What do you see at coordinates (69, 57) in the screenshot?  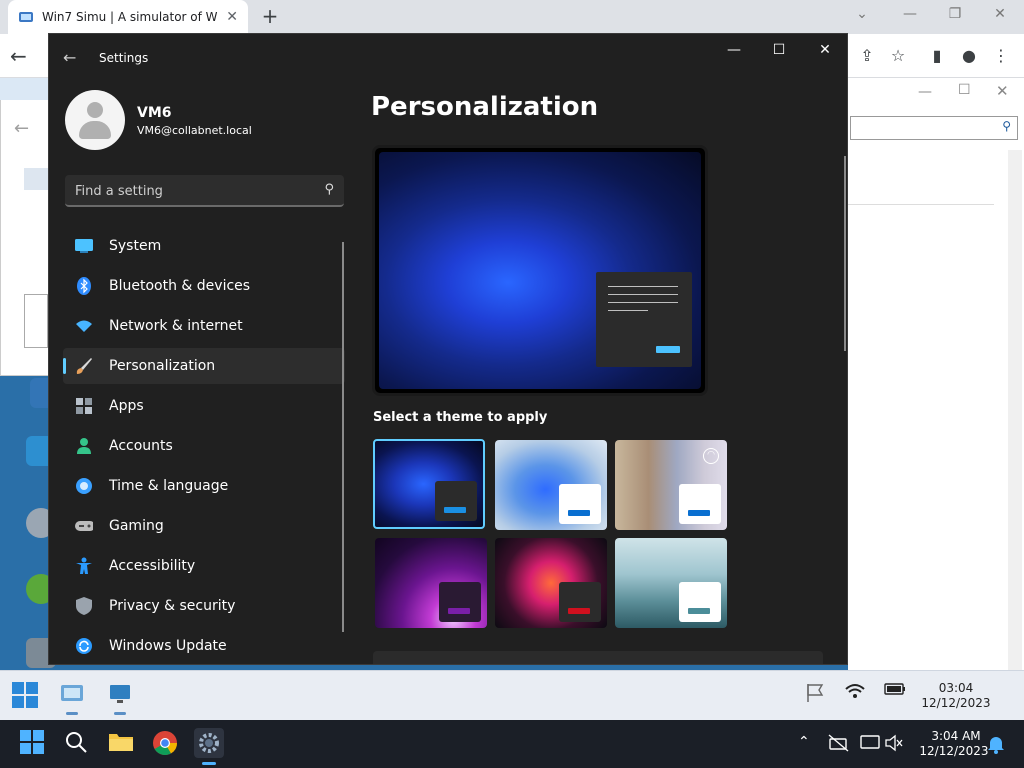 I see `settings-back-button: ←` at bounding box center [69, 57].